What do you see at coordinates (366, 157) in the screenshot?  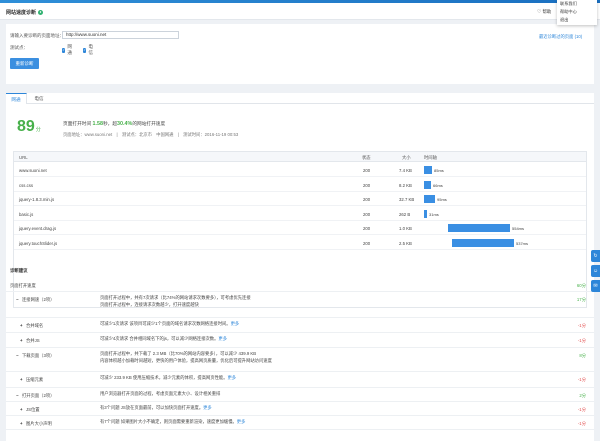 I see `col-status: 状态` at bounding box center [366, 157].